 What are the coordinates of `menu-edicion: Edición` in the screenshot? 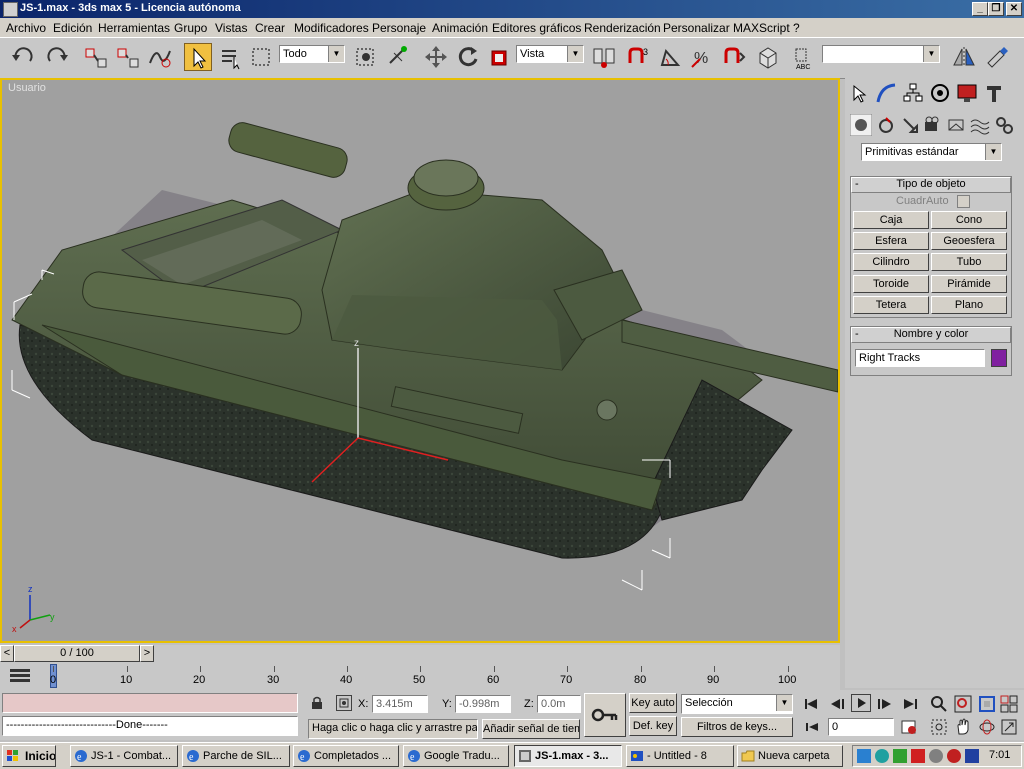 It's located at (72, 28).